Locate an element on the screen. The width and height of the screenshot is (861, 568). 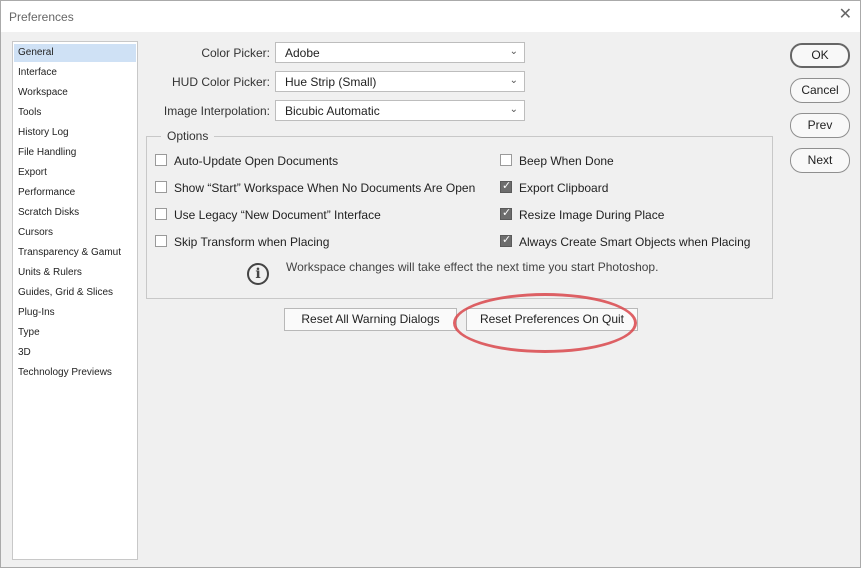
legacy-new-document-label: Use Legacy “New Document” Interface is located at coordinates (277, 215).